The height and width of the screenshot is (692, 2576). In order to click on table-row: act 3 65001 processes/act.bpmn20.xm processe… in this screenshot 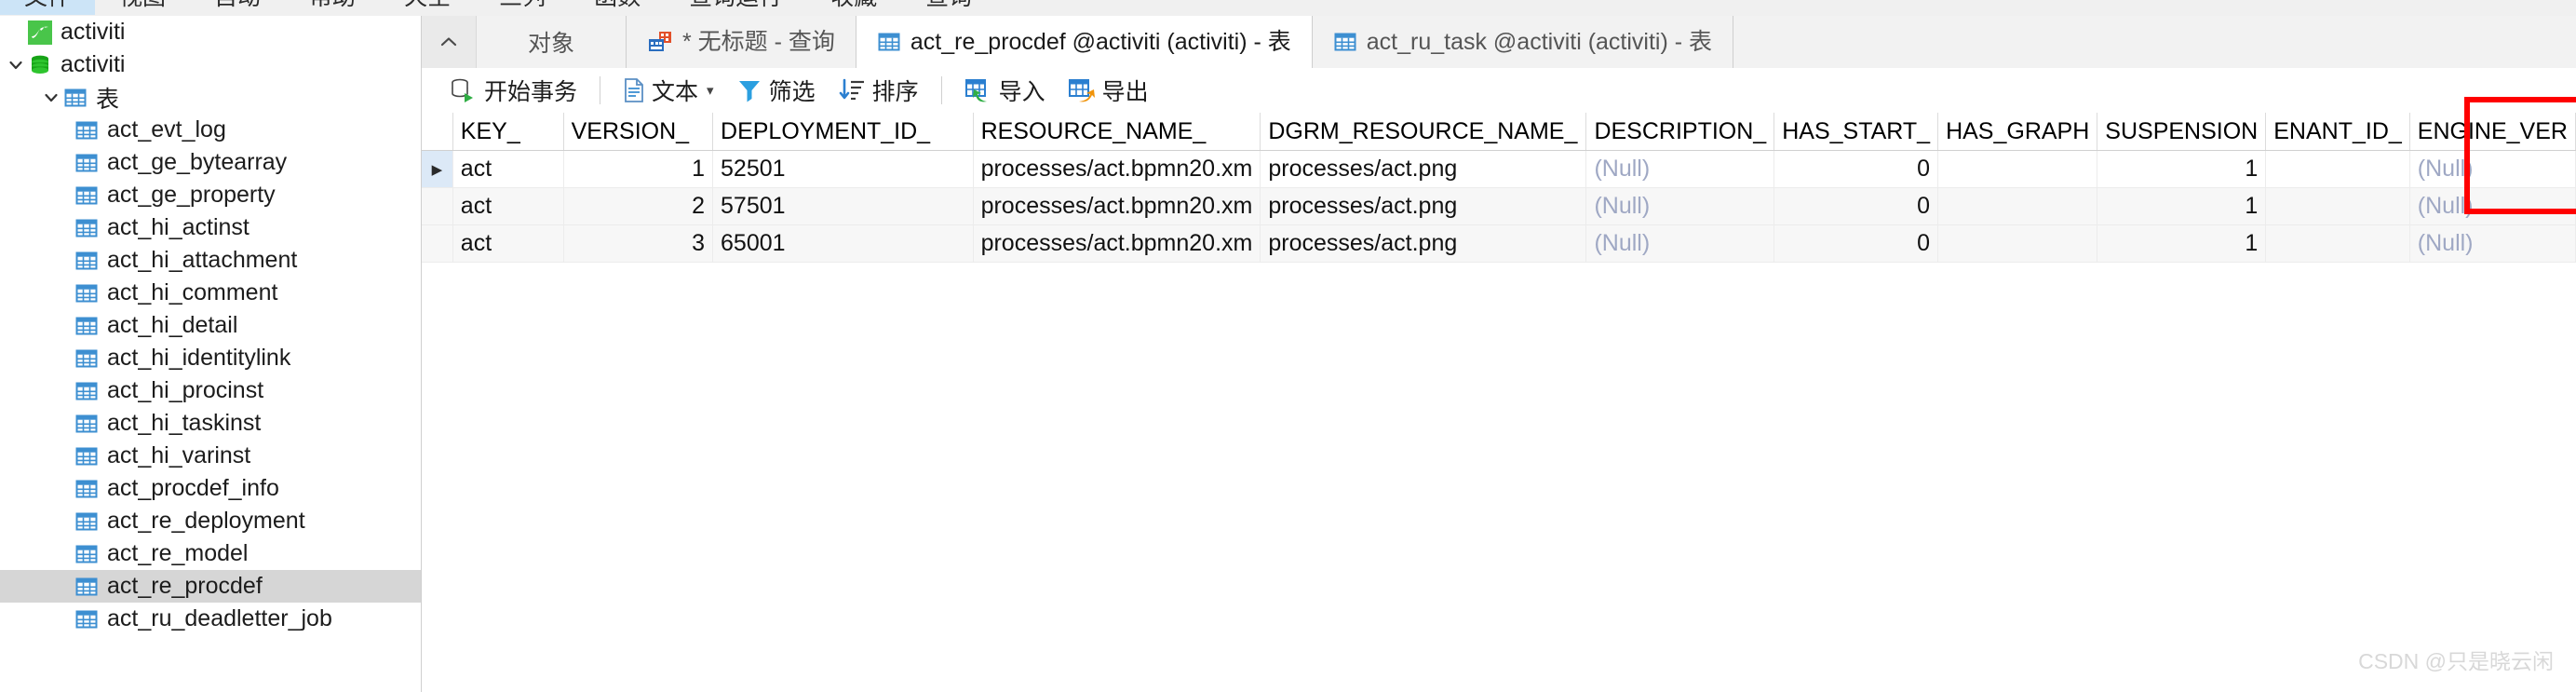, I will do `click(1499, 244)`.